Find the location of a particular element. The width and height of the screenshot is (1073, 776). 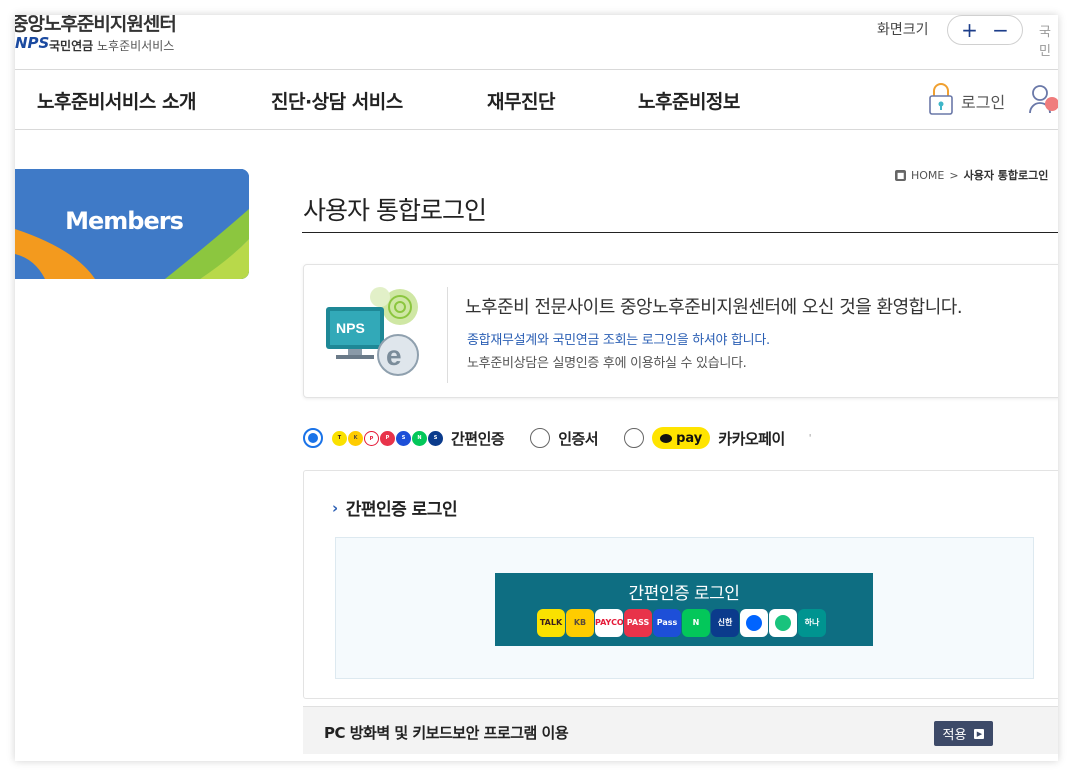

page-title: 사용자 통합로그인 is located at coordinates (395, 210).